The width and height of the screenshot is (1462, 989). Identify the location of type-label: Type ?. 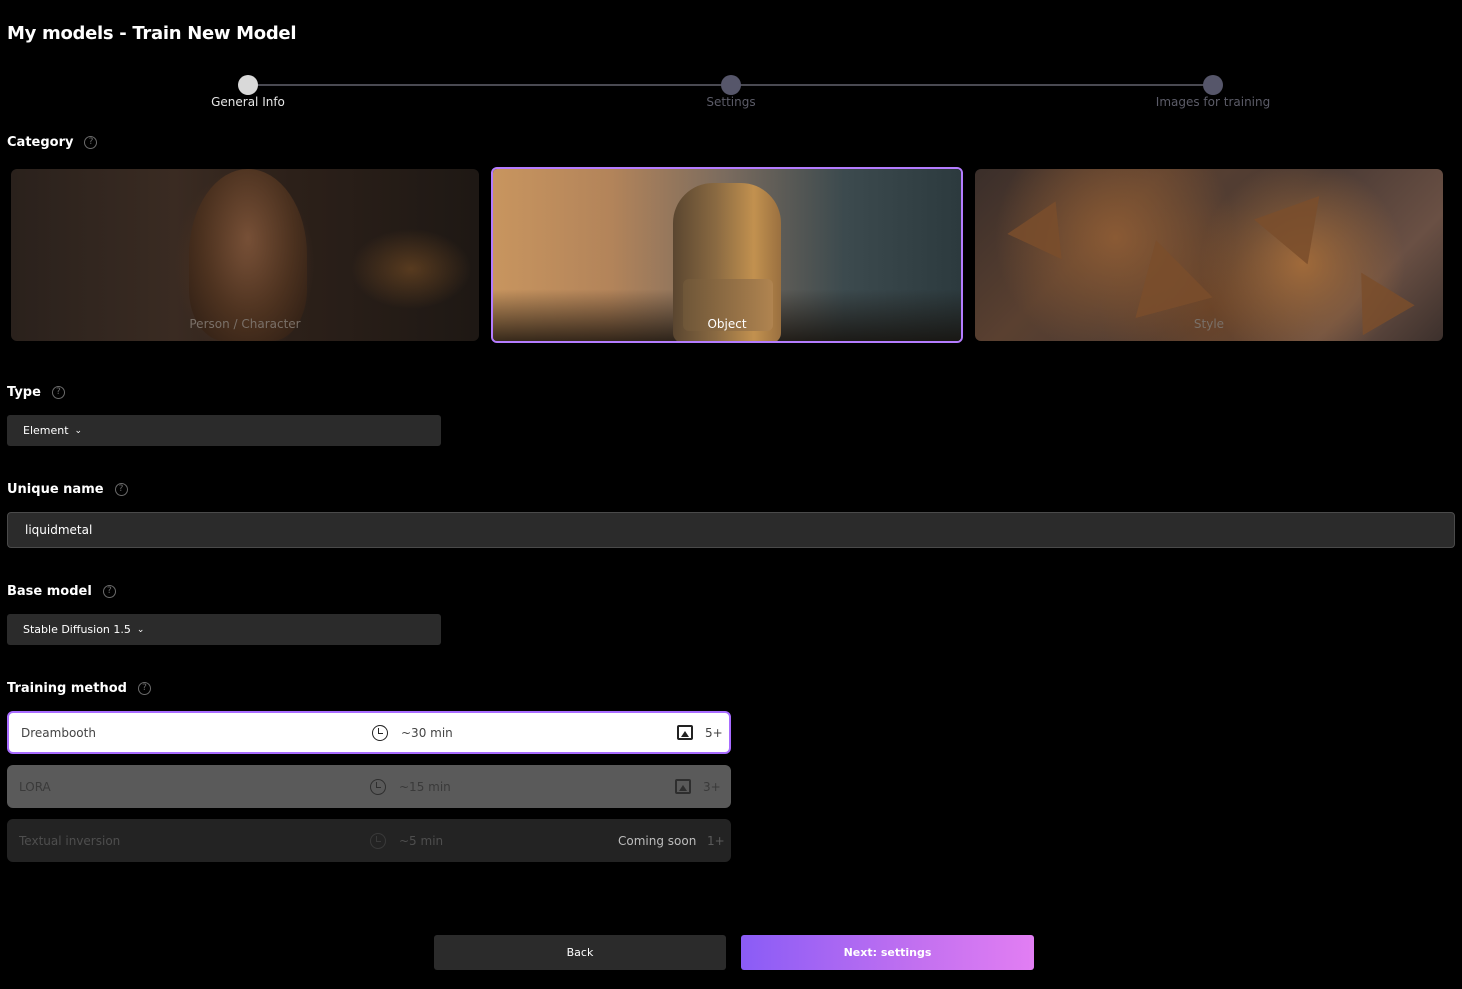
(36, 392).